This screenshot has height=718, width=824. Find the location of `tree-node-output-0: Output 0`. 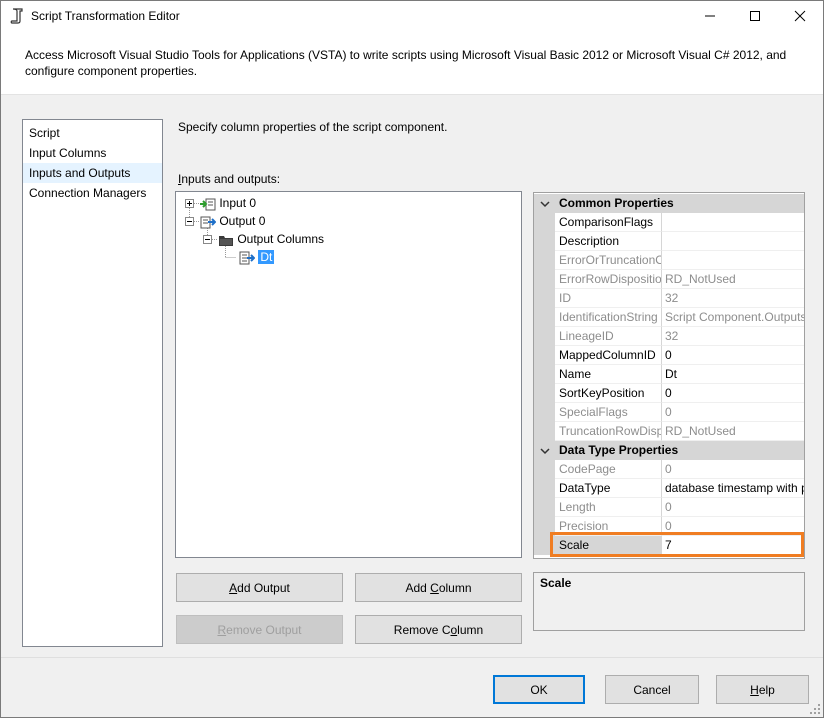

tree-node-output-0: Output 0 is located at coordinates (232, 221).